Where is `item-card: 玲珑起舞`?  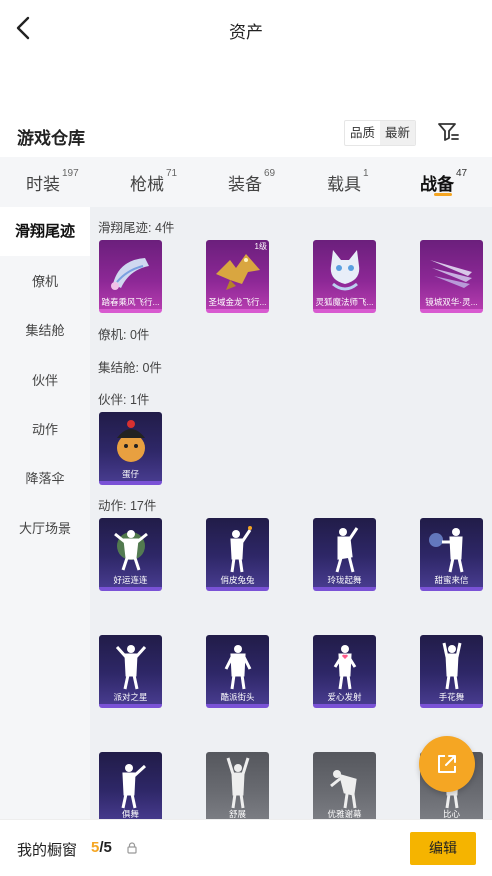 item-card: 玲珑起舞 is located at coordinates (344, 554).